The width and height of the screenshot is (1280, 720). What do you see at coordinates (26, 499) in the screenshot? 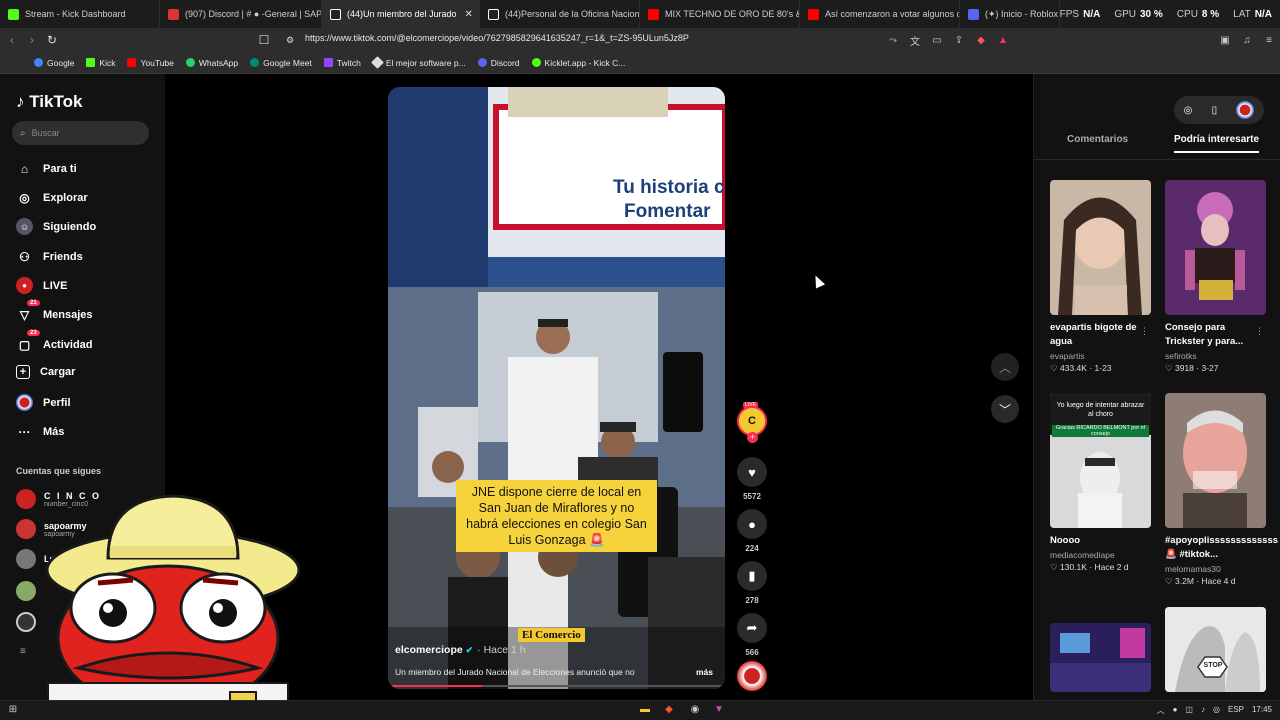
I see `avatar` at bounding box center [26, 499].